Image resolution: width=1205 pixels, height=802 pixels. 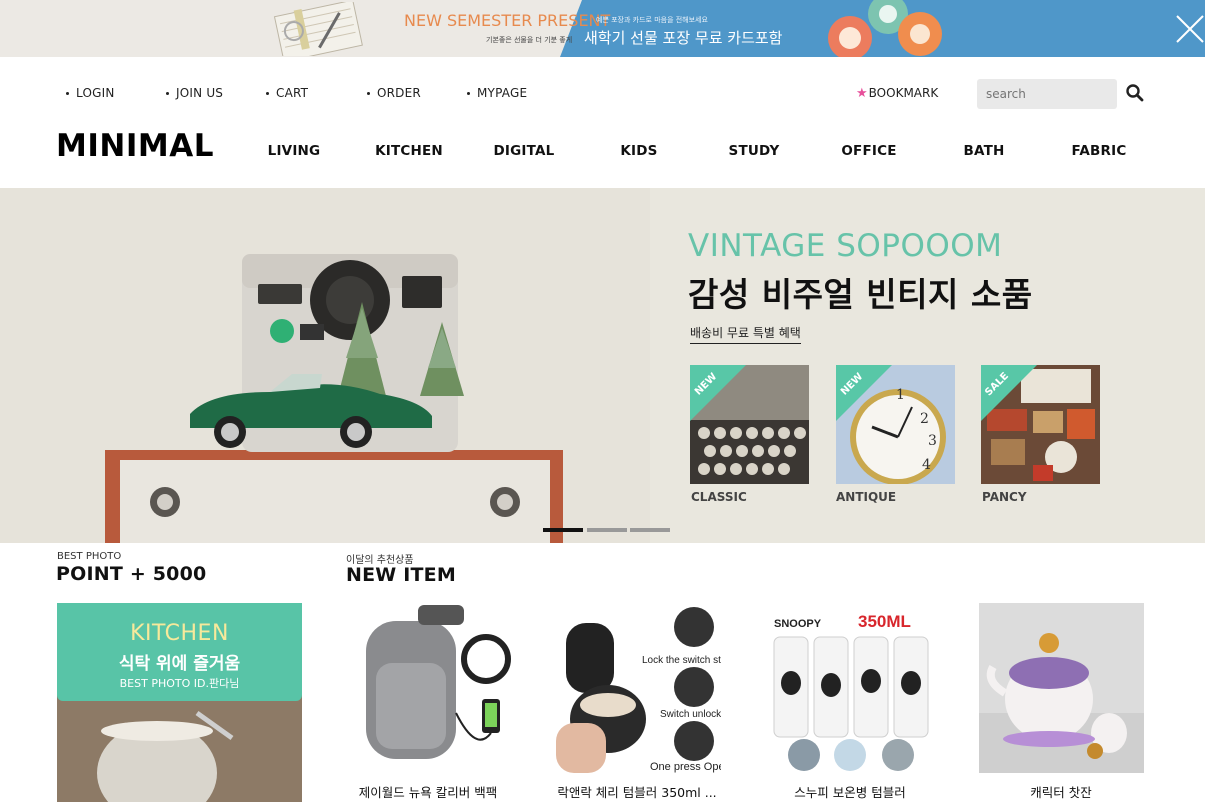 What do you see at coordinates (1004, 497) in the screenshot?
I see `thumb-caption: PANCY` at bounding box center [1004, 497].